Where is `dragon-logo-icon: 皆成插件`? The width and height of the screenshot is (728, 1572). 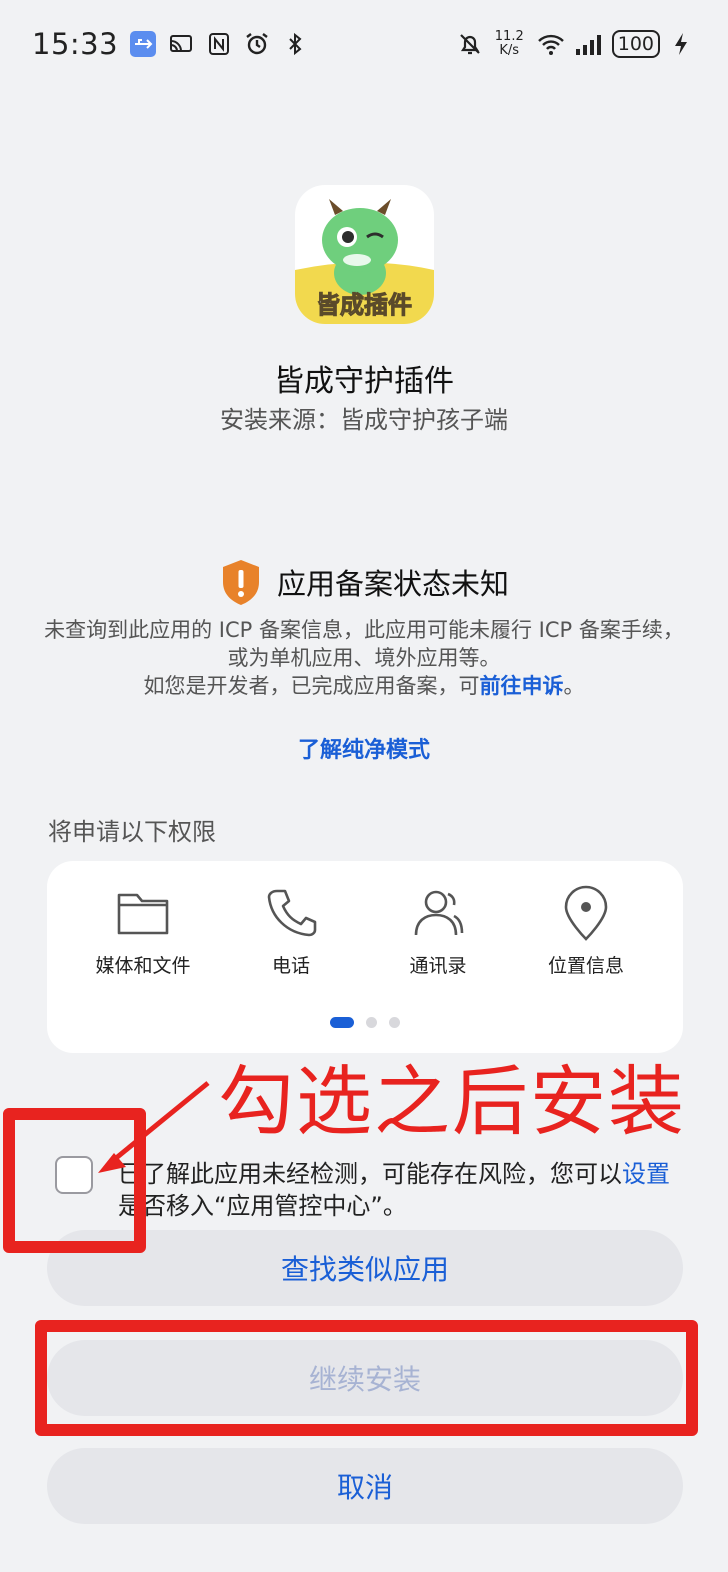 dragon-logo-icon: 皆成插件 is located at coordinates (364, 254).